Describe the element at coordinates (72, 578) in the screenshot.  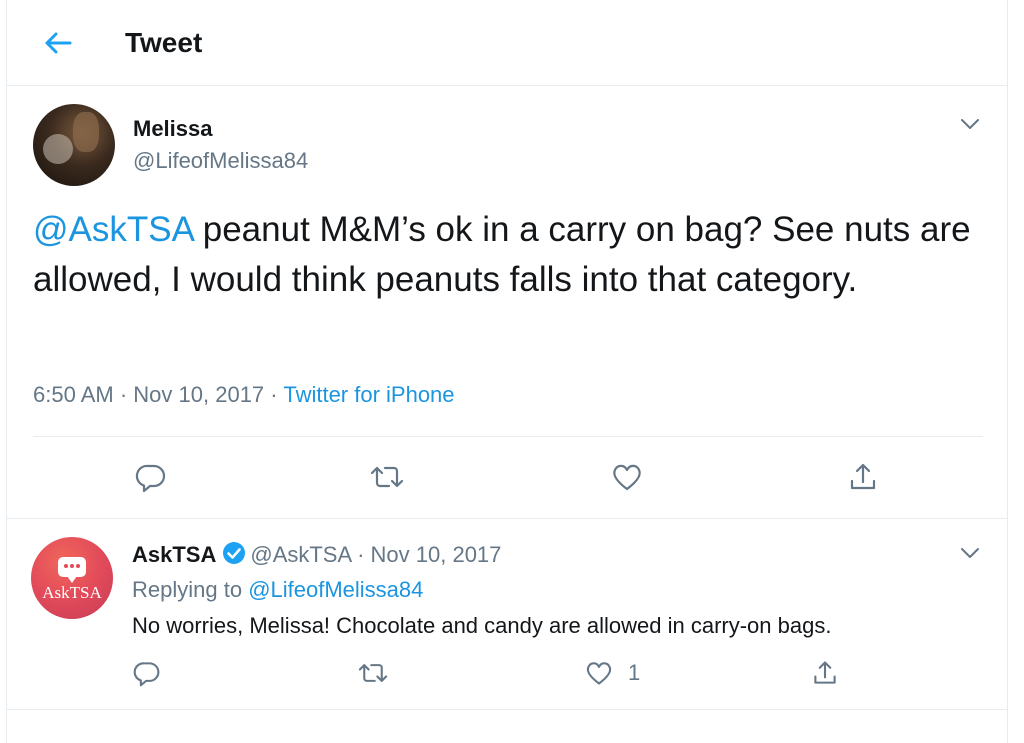
I see `avatar: AskTSA` at that location.